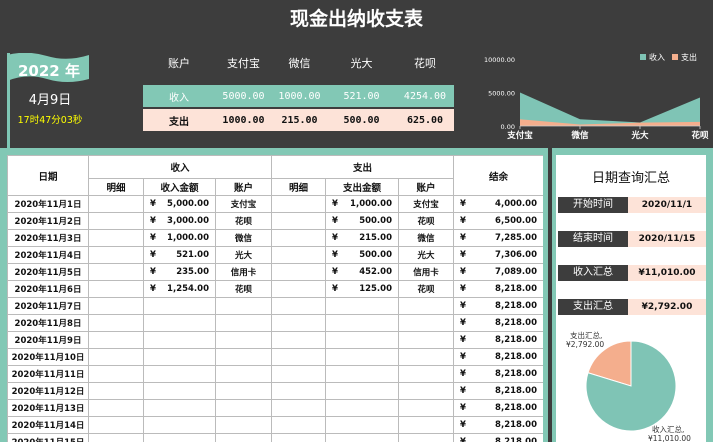  Describe the element at coordinates (179, 272) in the screenshot. I see `income-amount-cell: ¥235.00` at that location.